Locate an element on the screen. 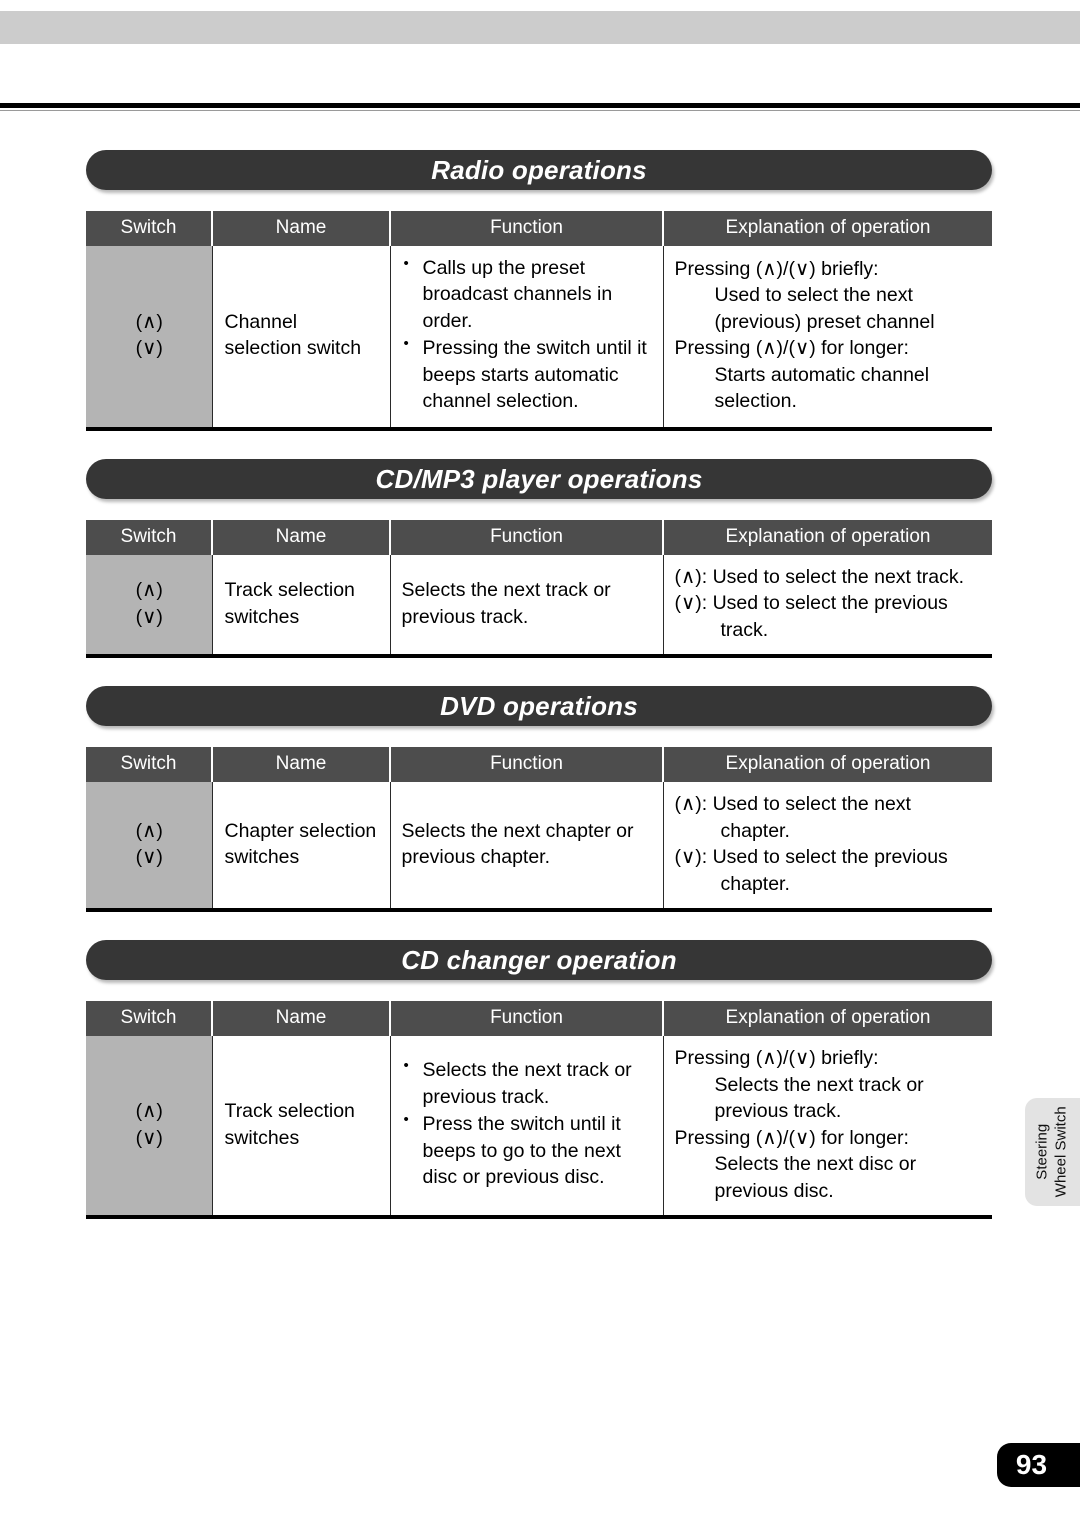 The height and width of the screenshot is (1529, 1080). switch-name-line1: Chapter selection is located at coordinates (300, 830).